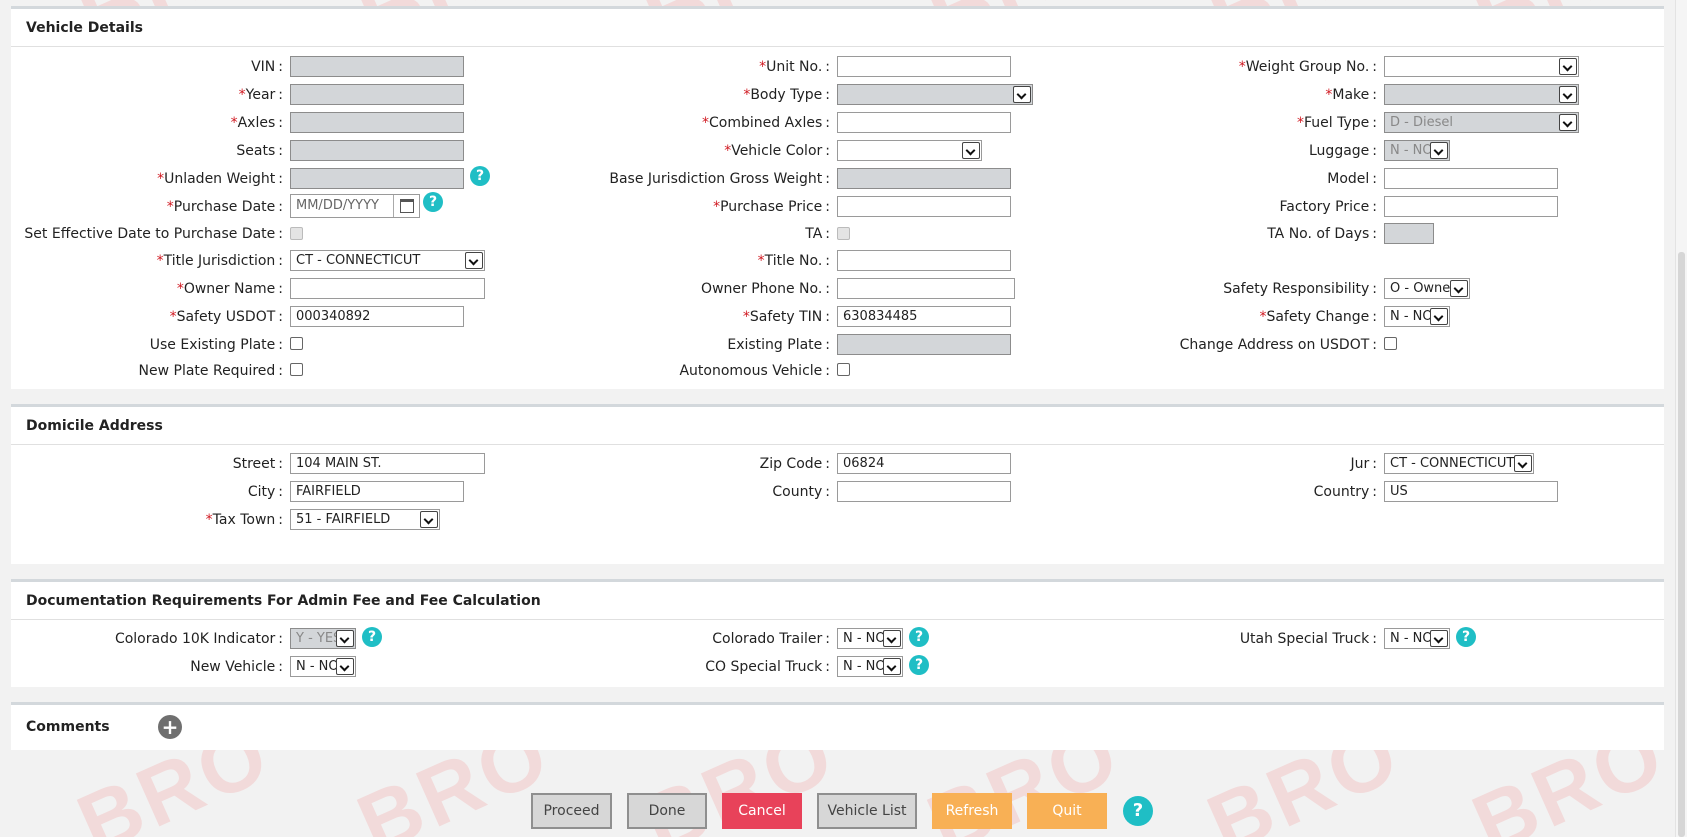 The height and width of the screenshot is (837, 1687). Describe the element at coordinates (216, 345) in the screenshot. I see `use-existing-plate-label: Use Existing Plate:` at that location.